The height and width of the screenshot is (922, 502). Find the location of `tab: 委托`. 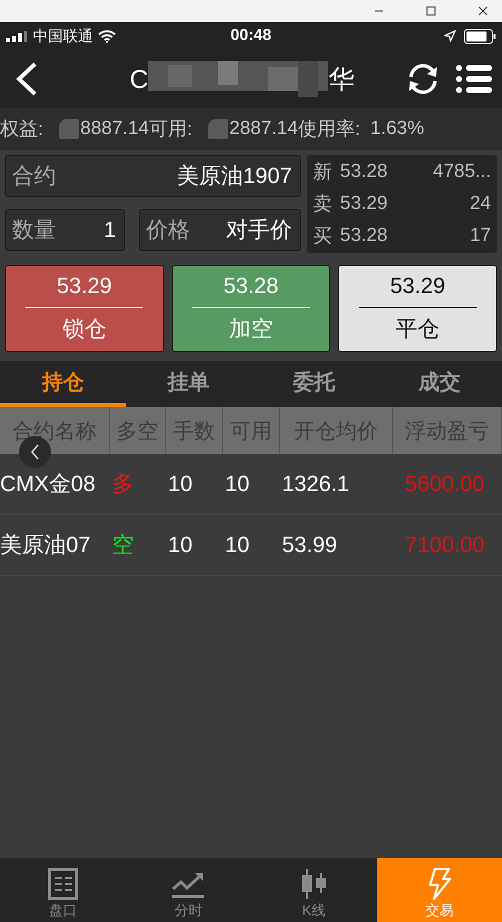

tab: 委托 is located at coordinates (313, 384).